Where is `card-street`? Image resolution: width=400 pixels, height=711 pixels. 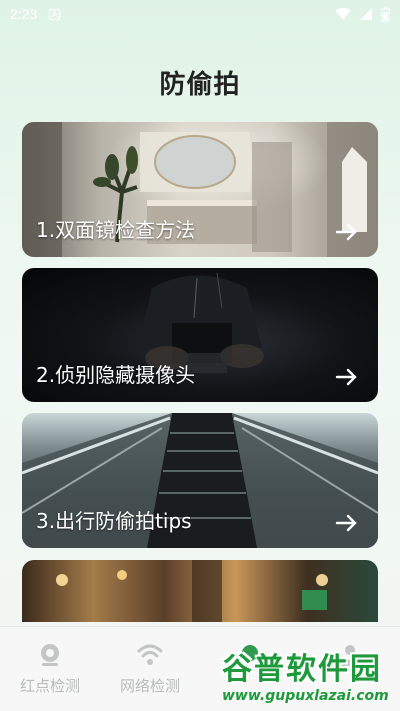
card-street is located at coordinates (200, 591).